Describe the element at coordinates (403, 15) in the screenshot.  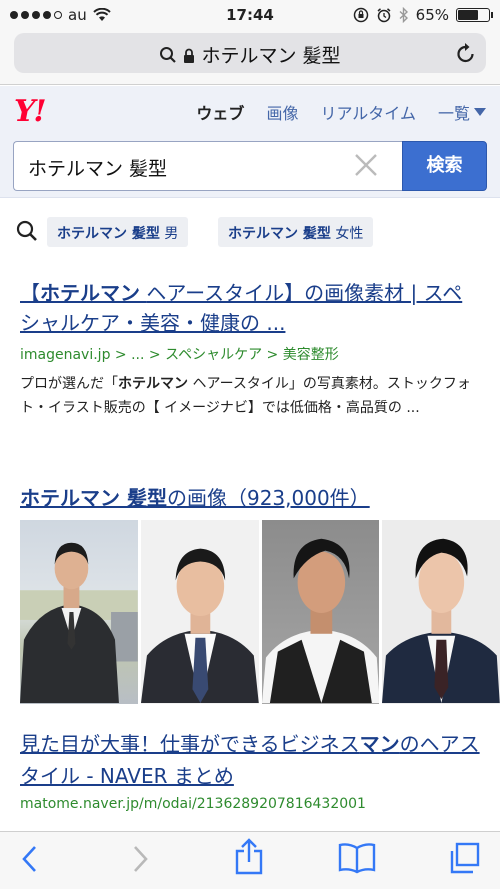
I see `bluetooth-icon` at that location.